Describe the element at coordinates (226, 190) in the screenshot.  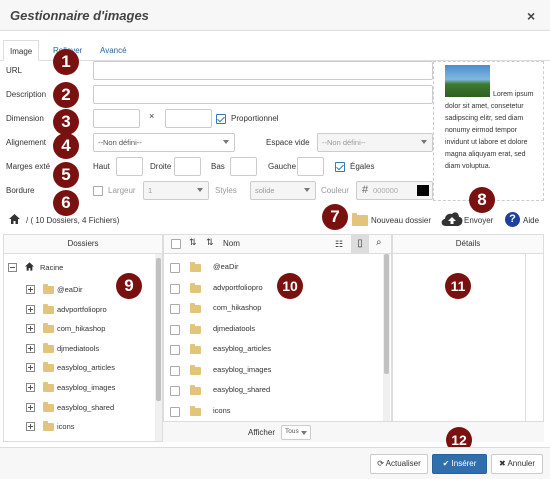
I see `style-label: Styles` at that location.